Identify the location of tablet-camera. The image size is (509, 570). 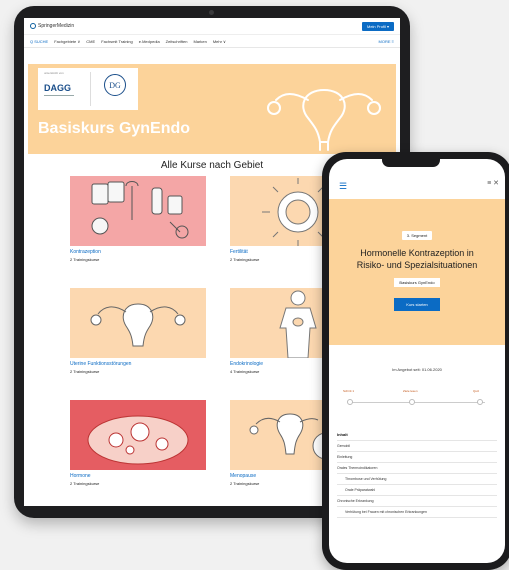
(211, 12).